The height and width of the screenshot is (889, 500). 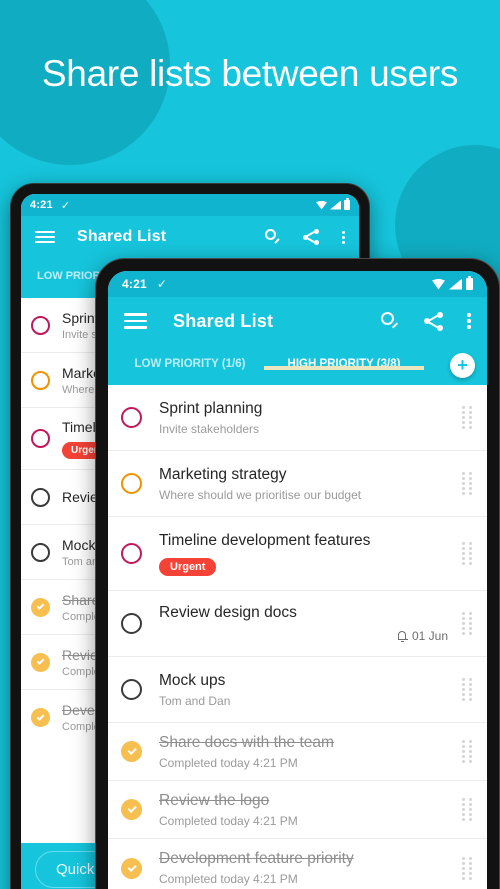 What do you see at coordinates (297, 690) in the screenshot?
I see `table-row: Mock ups Tom and Dan` at bounding box center [297, 690].